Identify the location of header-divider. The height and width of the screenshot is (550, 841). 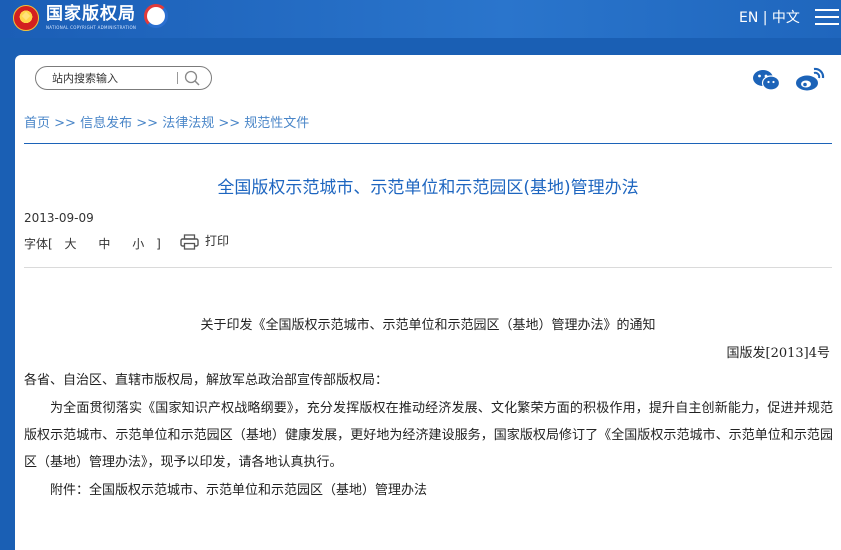
(428, 267).